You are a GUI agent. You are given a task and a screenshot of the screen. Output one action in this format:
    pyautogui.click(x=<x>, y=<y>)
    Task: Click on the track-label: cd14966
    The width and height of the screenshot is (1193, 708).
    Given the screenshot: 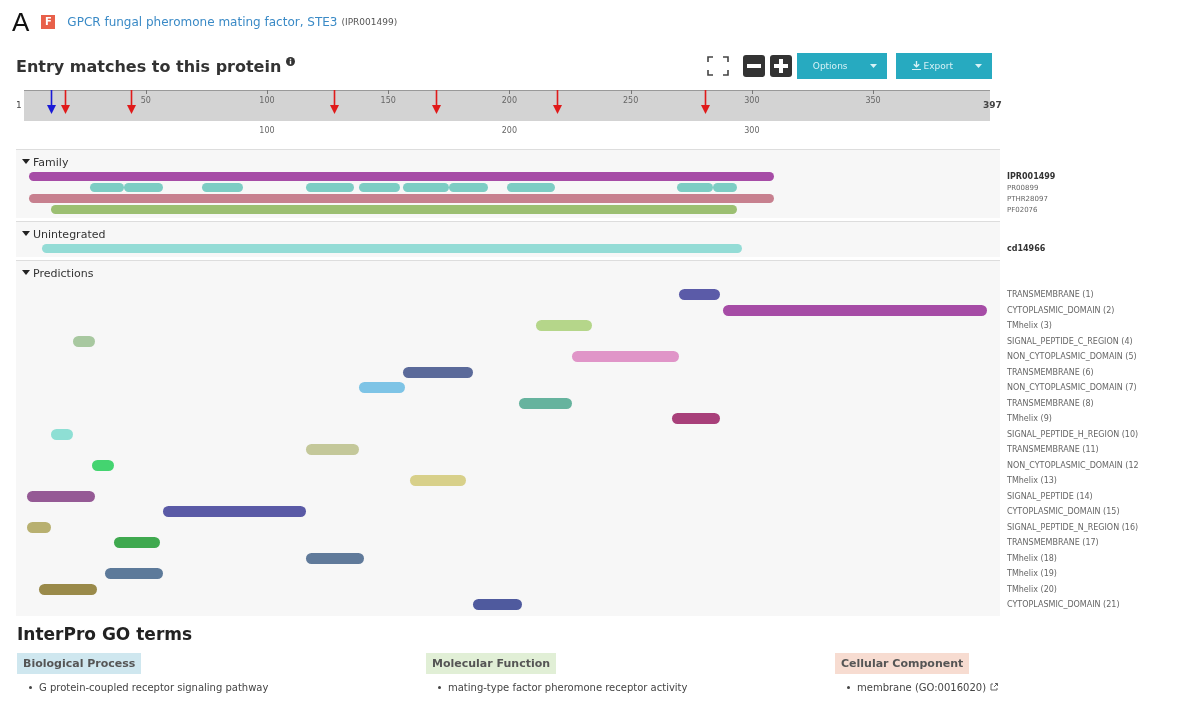 What is the action you would take?
    pyautogui.click(x=1100, y=248)
    